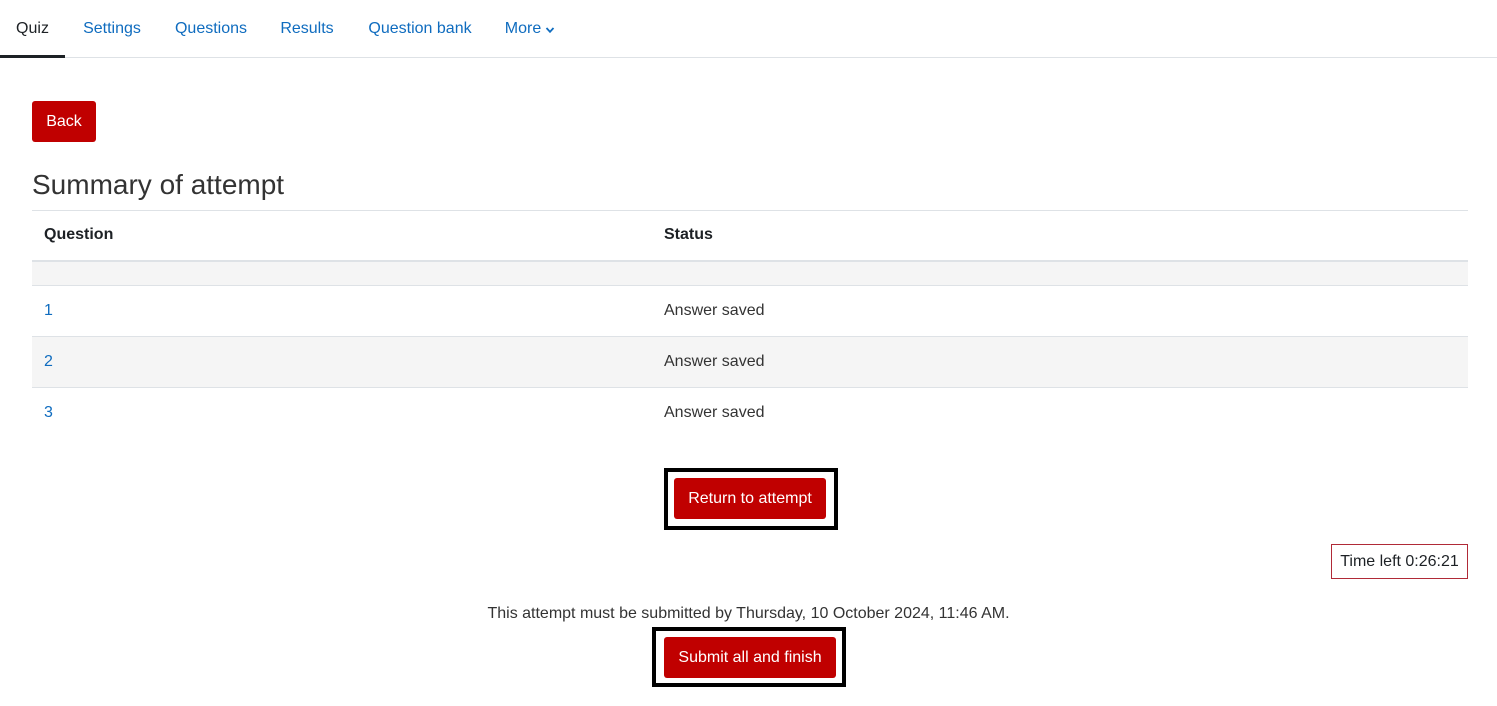 The width and height of the screenshot is (1497, 706). I want to click on table-row: 2 Answer saved, so click(750, 362).